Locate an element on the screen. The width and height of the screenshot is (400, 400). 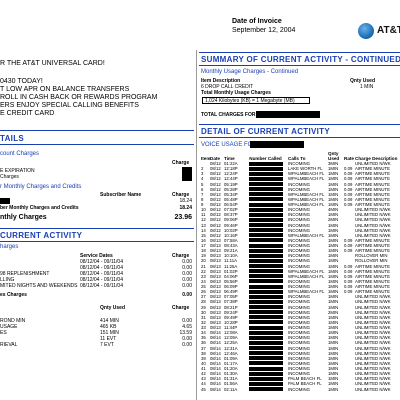
table-row: 29 08/13 08:21P INCOMING 1MIN UNLIMITED N/WK is located at coordinates (300, 307).